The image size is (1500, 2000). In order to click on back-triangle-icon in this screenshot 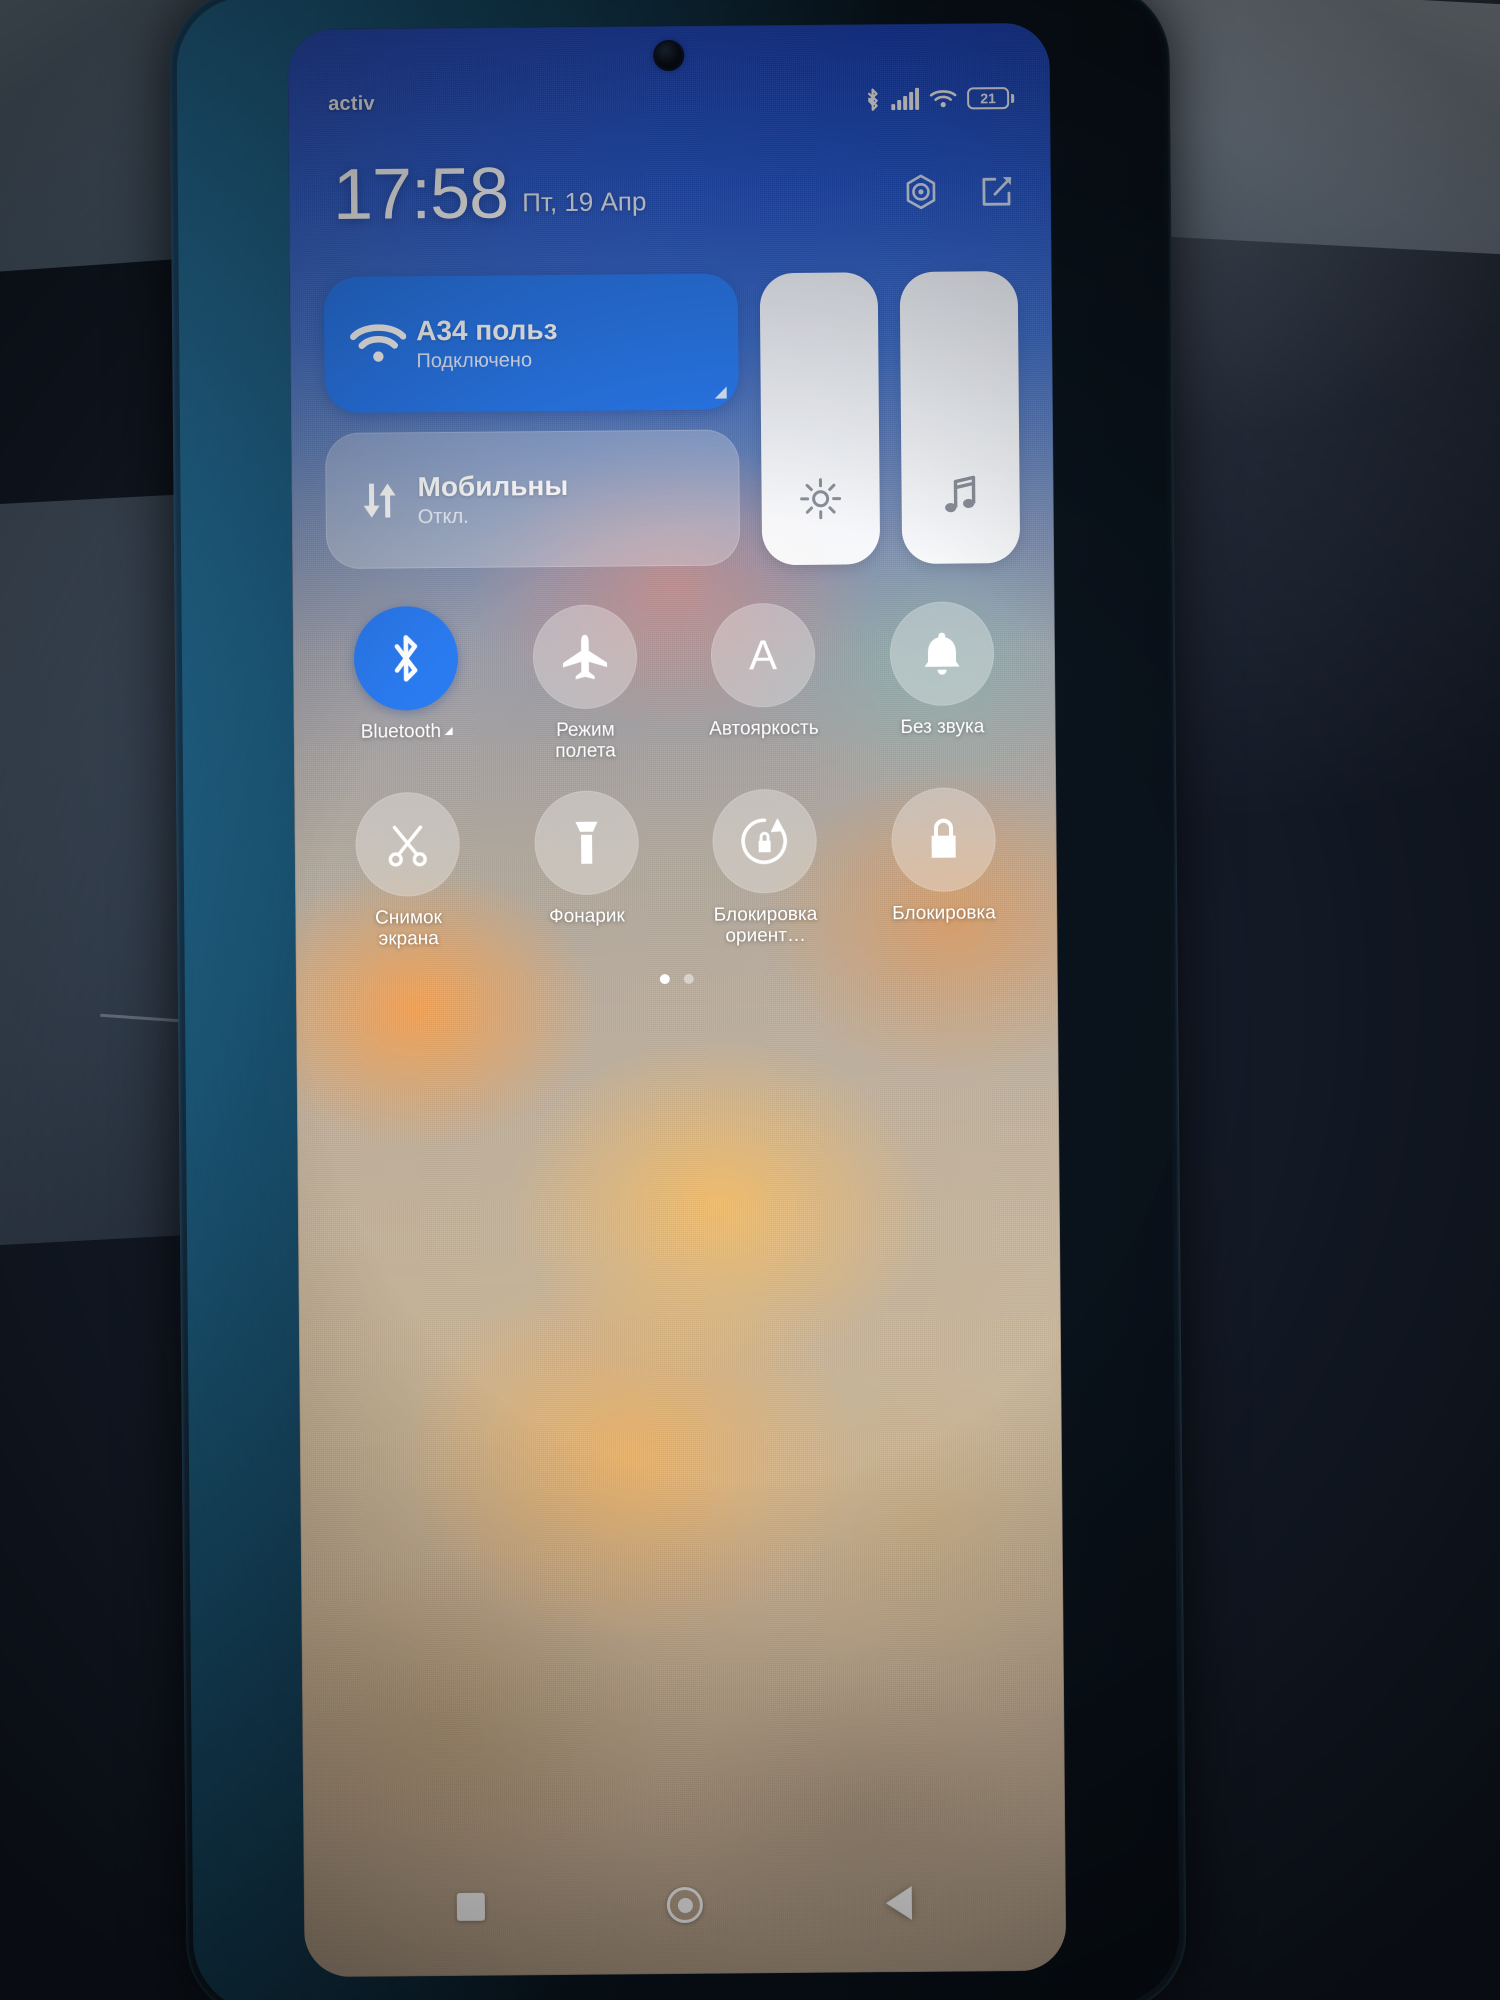, I will do `click(899, 1903)`.